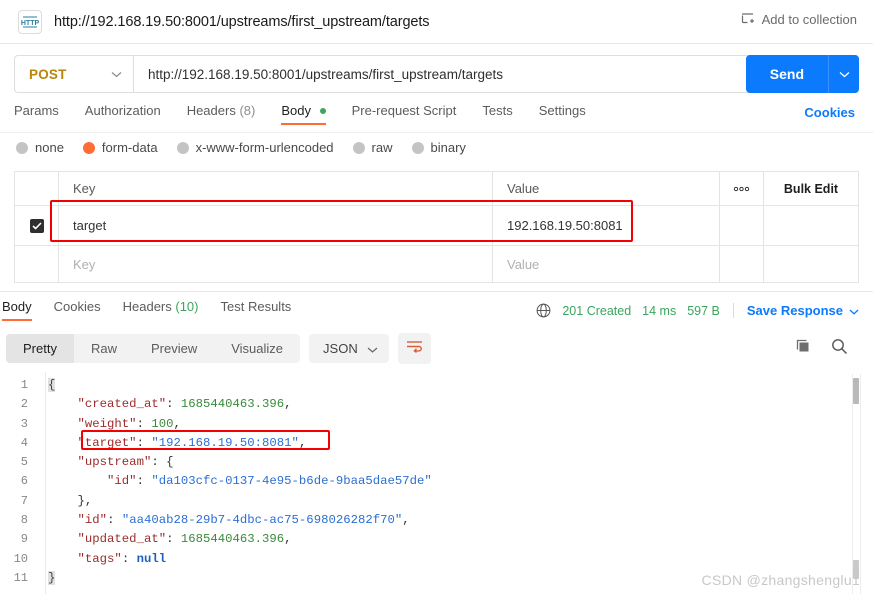 The height and width of the screenshot is (594, 873). What do you see at coordinates (187, 306) in the screenshot?
I see `response-tab-headers-count: (10)` at bounding box center [187, 306].